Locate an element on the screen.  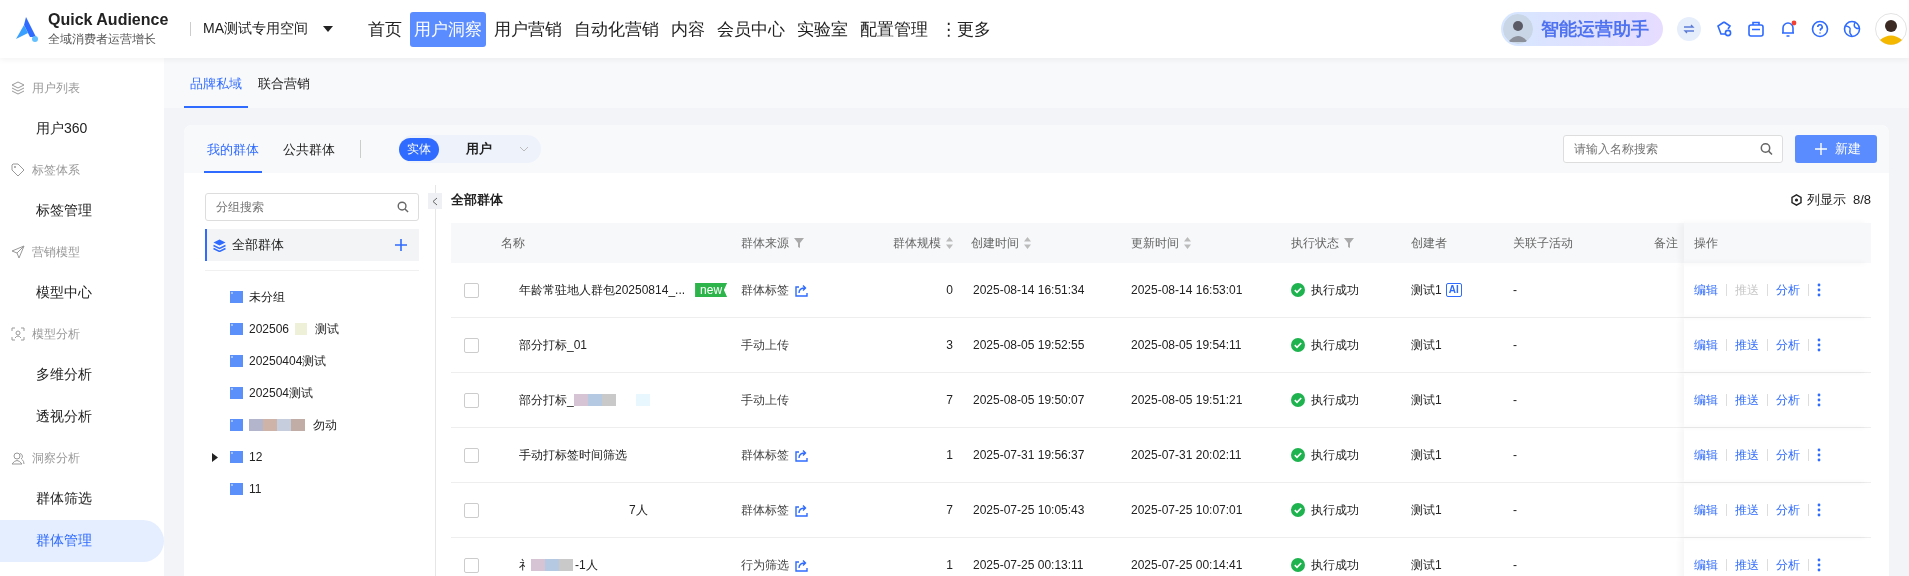
folder-icon is located at coordinates (236, 297).